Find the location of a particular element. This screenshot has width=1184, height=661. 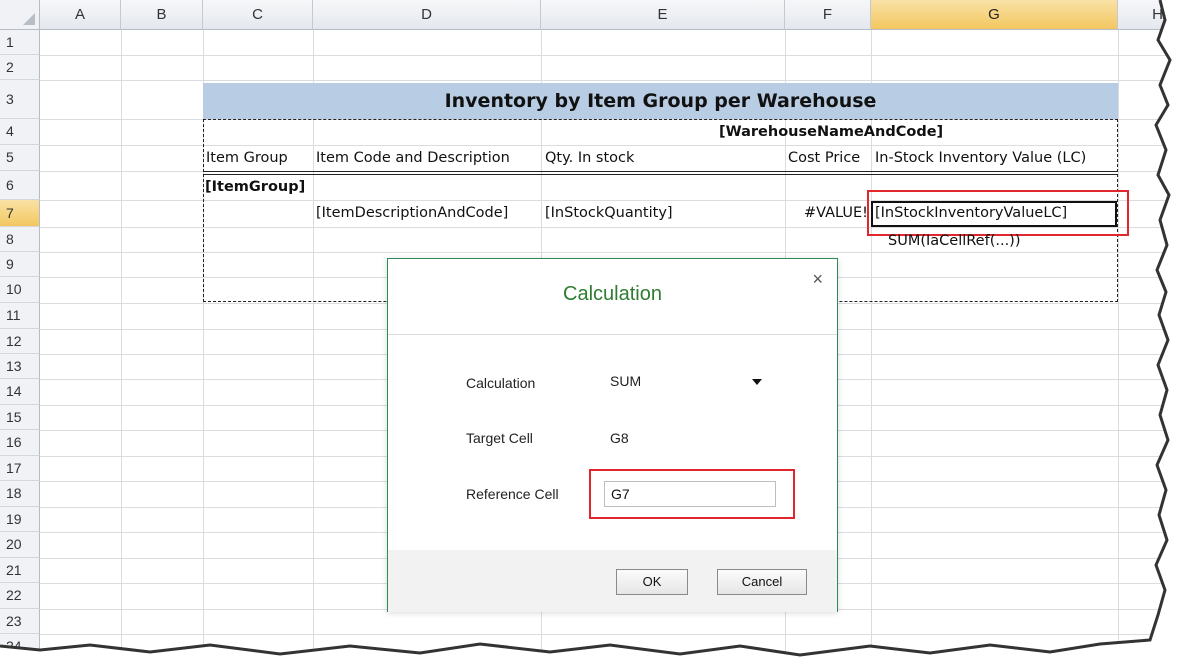

row-header: 21 is located at coordinates (20, 570).